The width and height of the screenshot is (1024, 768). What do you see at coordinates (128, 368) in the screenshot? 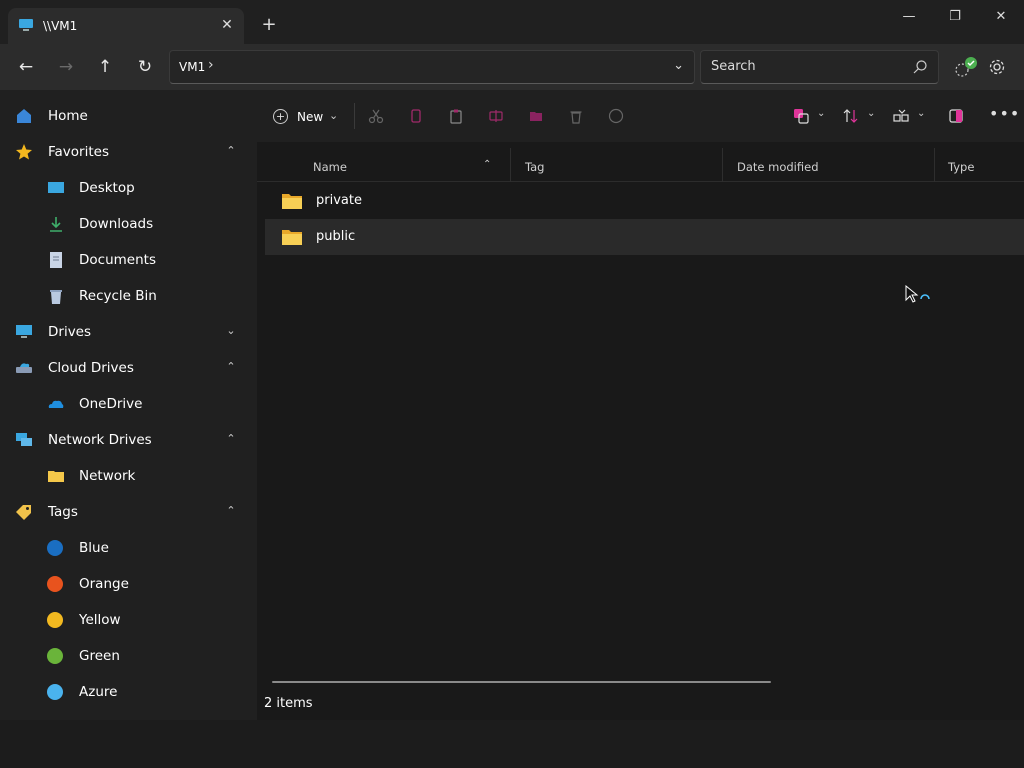
I see `sidebar-item-cloud-drives: Cloud Drives ⌃` at bounding box center [128, 368].